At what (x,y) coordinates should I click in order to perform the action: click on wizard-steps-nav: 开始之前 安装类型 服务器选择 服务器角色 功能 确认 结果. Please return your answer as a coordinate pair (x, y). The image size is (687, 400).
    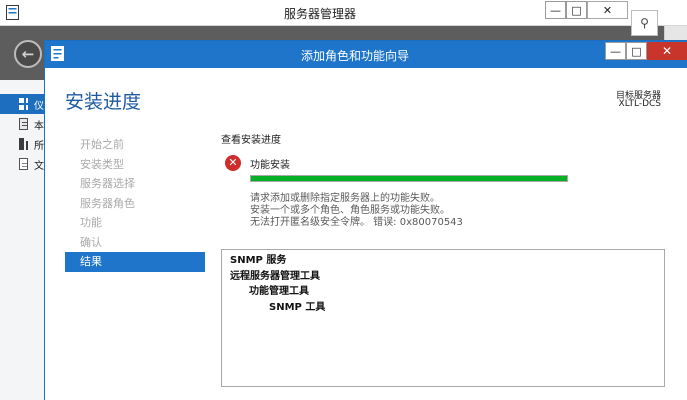
    Looking at the image, I should click on (135, 203).